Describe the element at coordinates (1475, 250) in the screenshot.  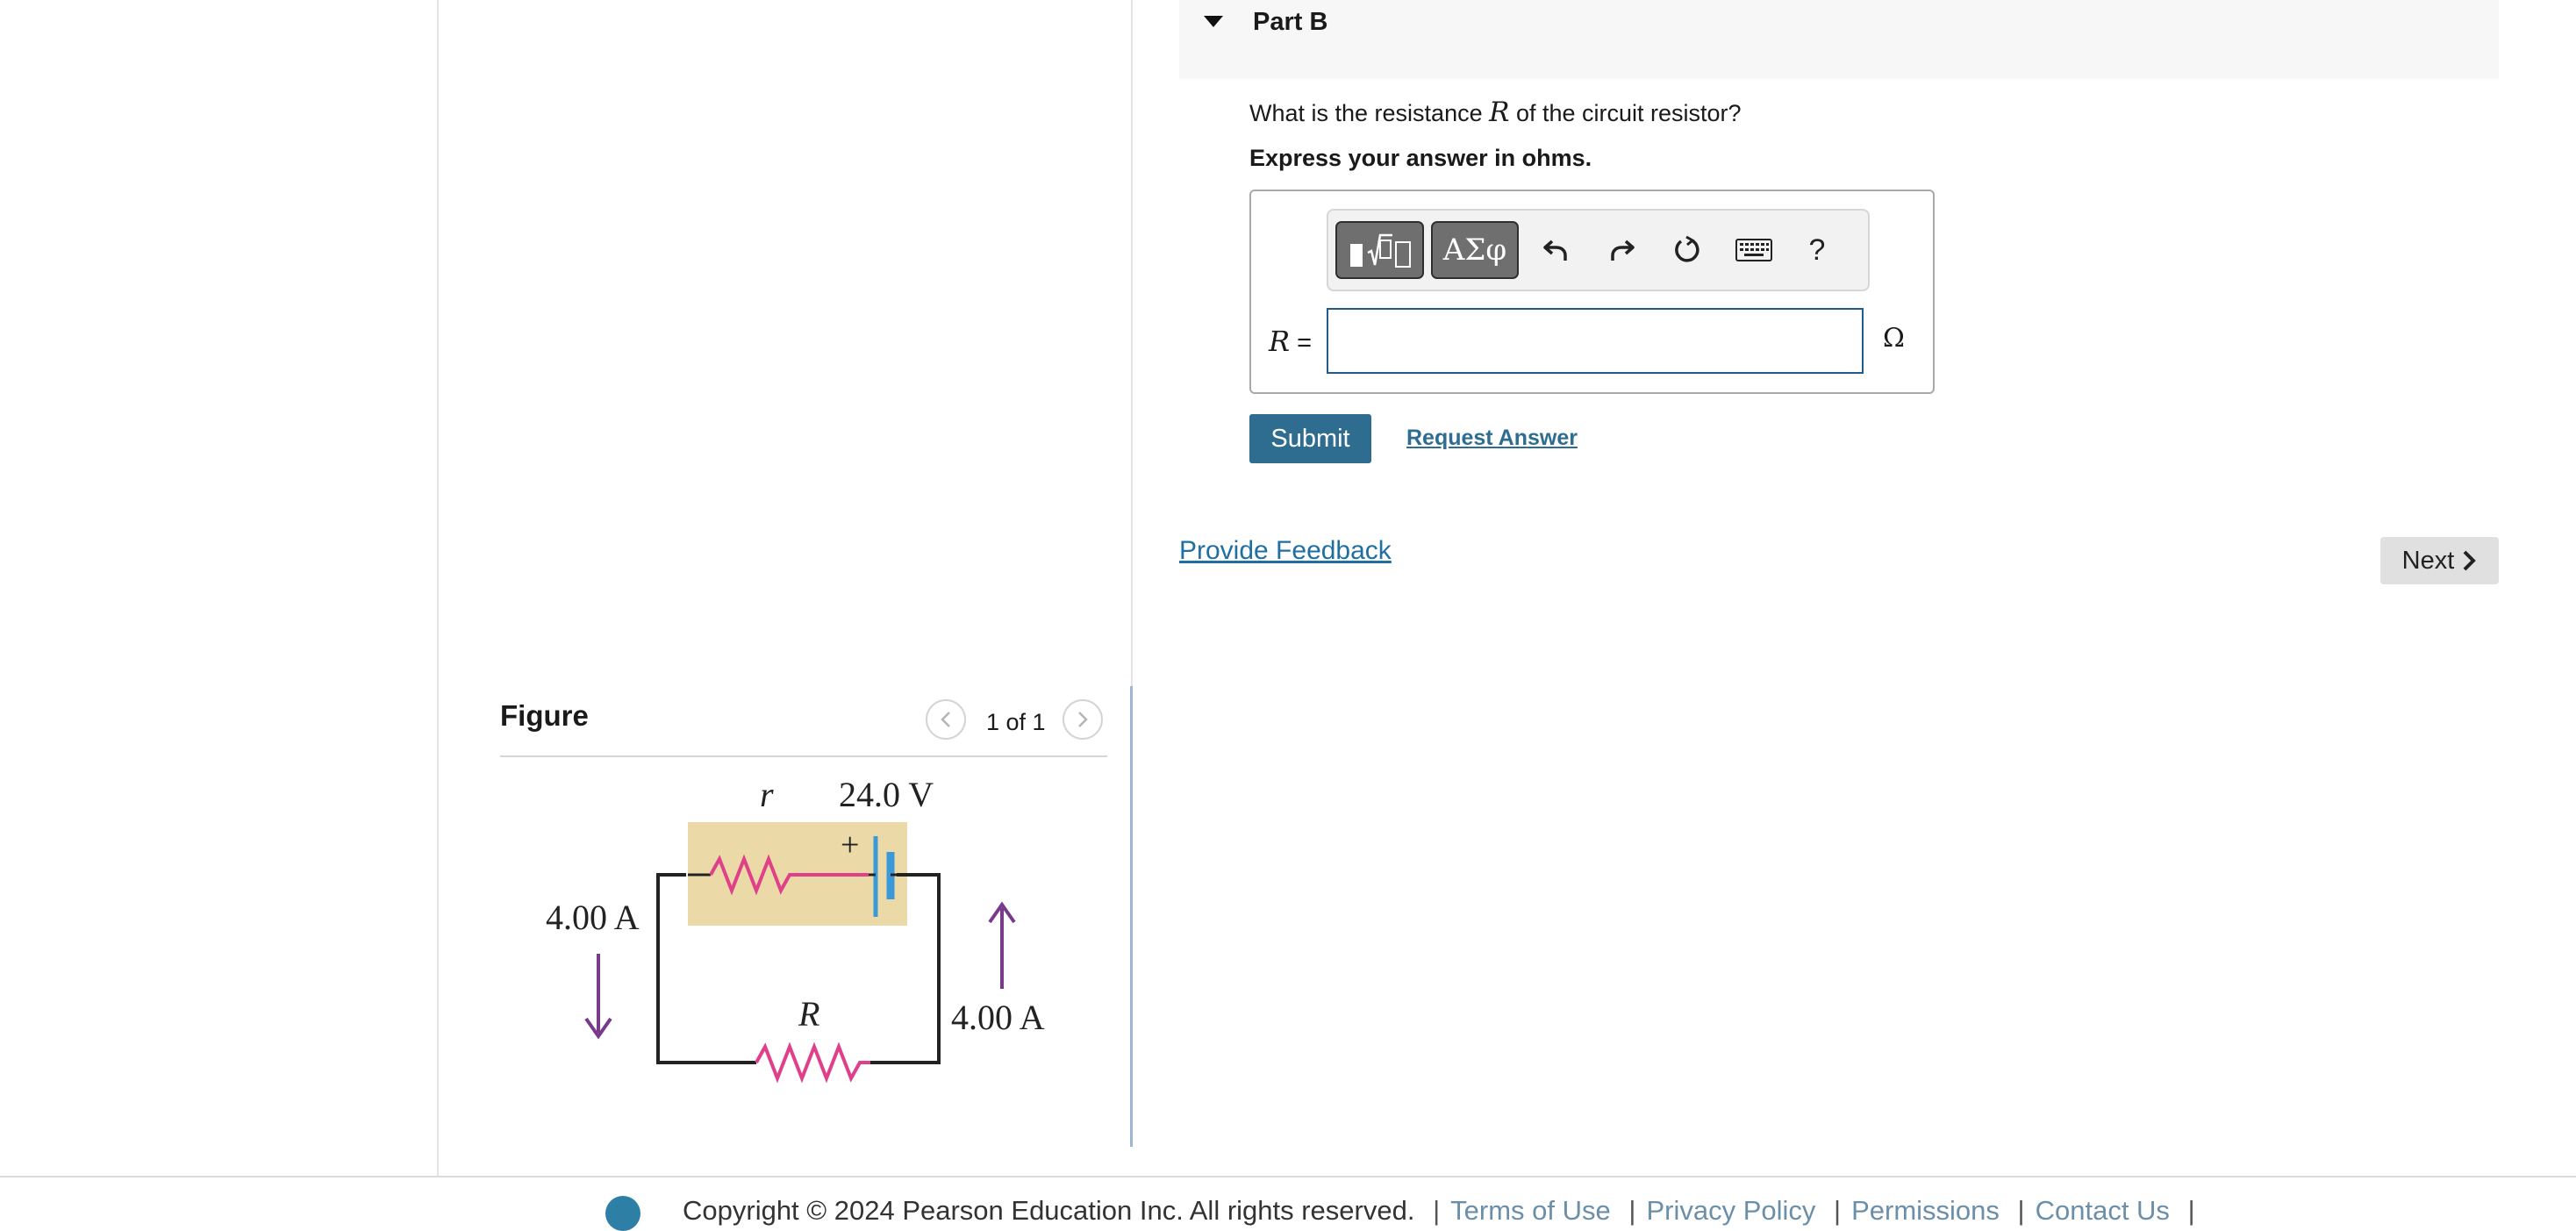
I see `greek-symbols-button: ΑΣφ` at that location.